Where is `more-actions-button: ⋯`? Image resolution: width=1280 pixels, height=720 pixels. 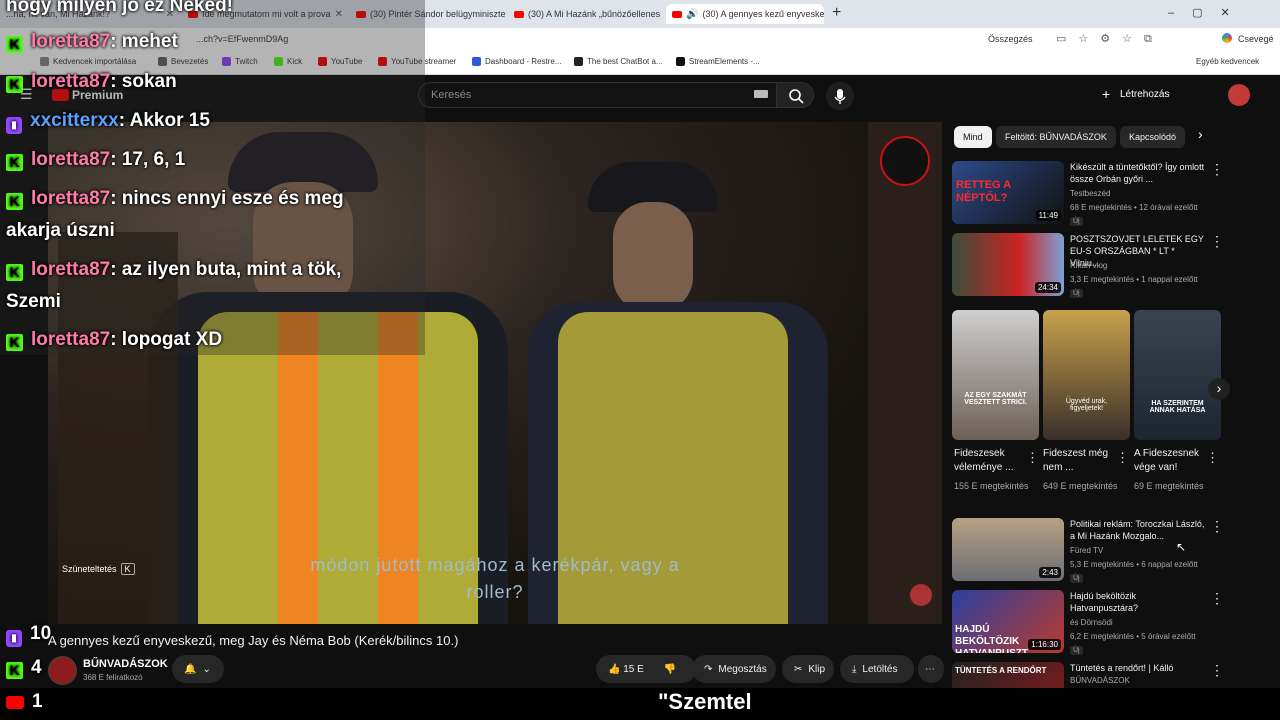 more-actions-button: ⋯ is located at coordinates (931, 669).